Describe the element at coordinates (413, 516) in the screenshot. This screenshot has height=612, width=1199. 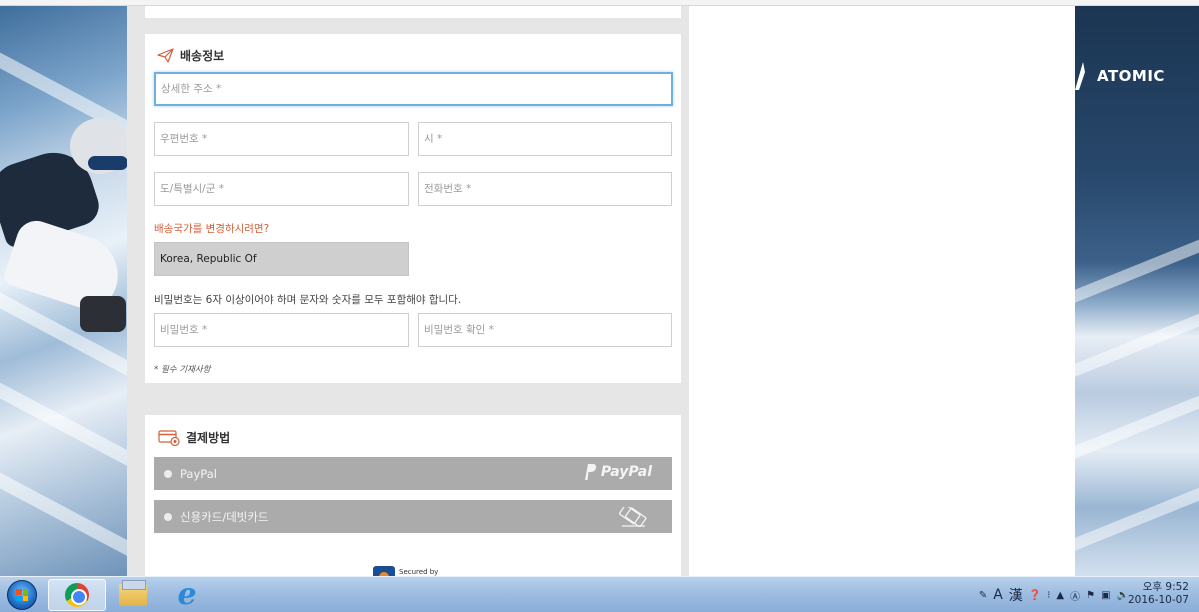
I see `payment-option-credit-card: 신용카드/데빗카드` at that location.